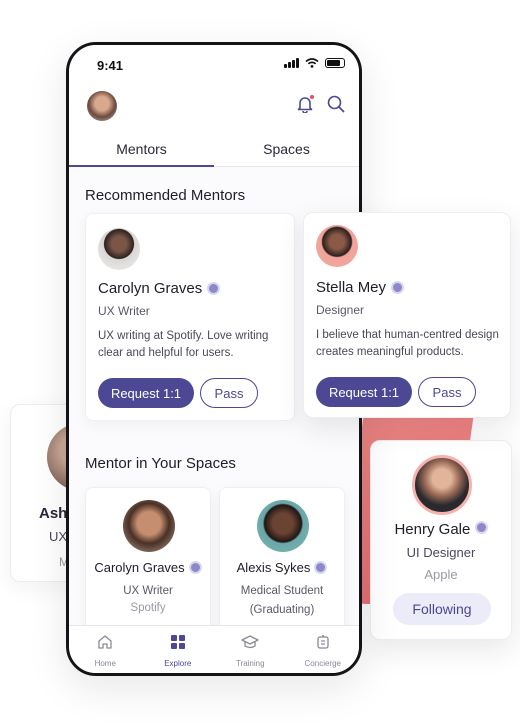  What do you see at coordinates (250, 642) in the screenshot?
I see `graduation-cap-icon` at bounding box center [250, 642].